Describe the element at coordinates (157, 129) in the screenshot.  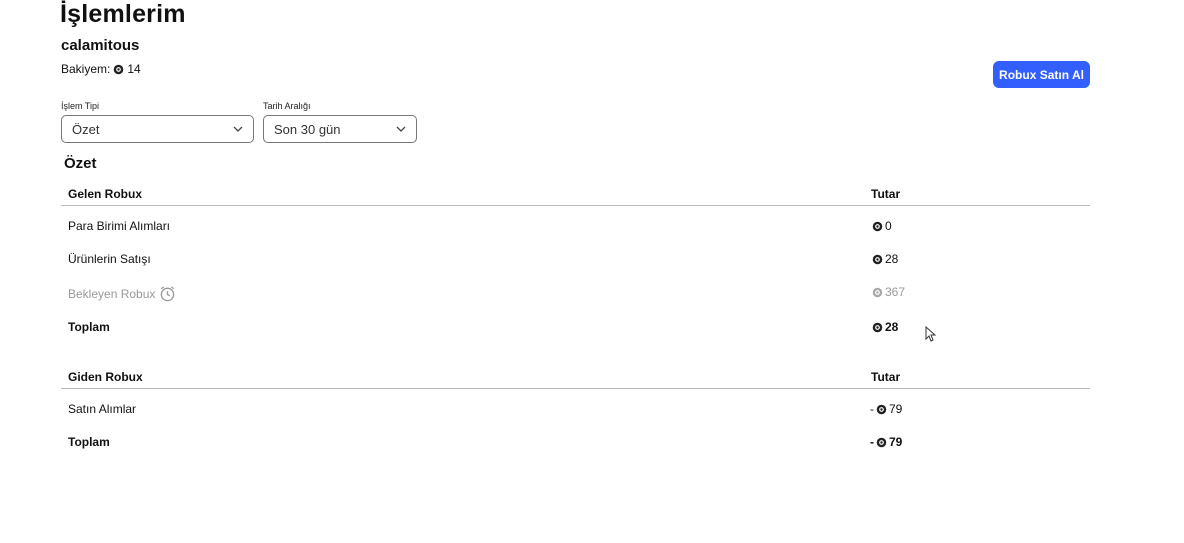
I see `transaction-type-select: Özet` at that location.